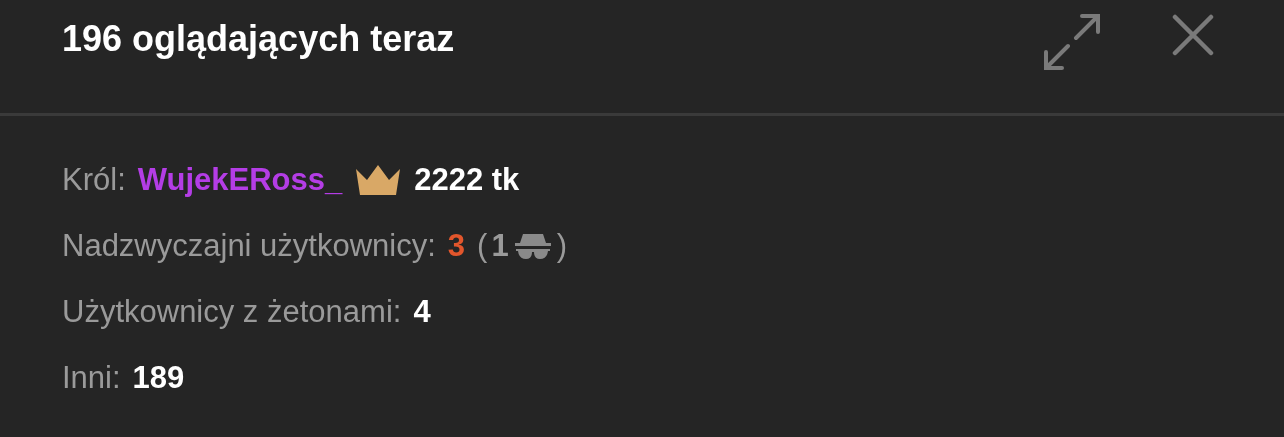 The height and width of the screenshot is (437, 1284). What do you see at coordinates (482, 246) in the screenshot?
I see `parenthesis: (` at bounding box center [482, 246].